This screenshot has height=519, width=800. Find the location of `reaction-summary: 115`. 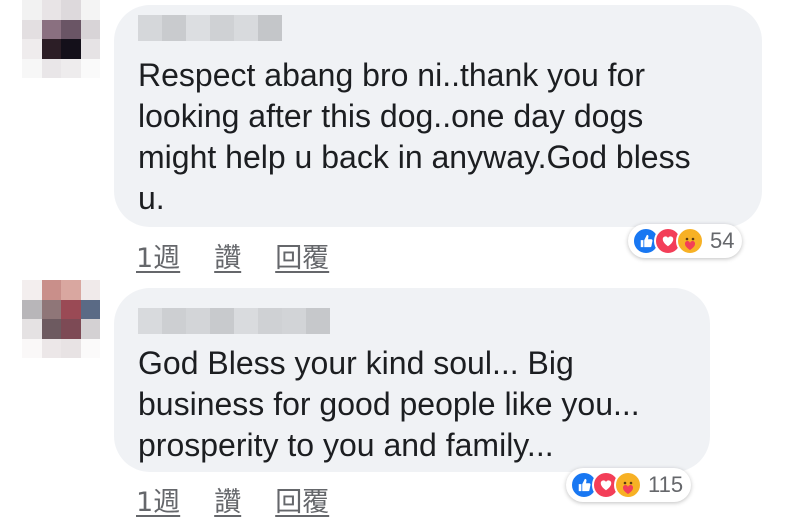

reaction-summary: 115 is located at coordinates (629, 485).